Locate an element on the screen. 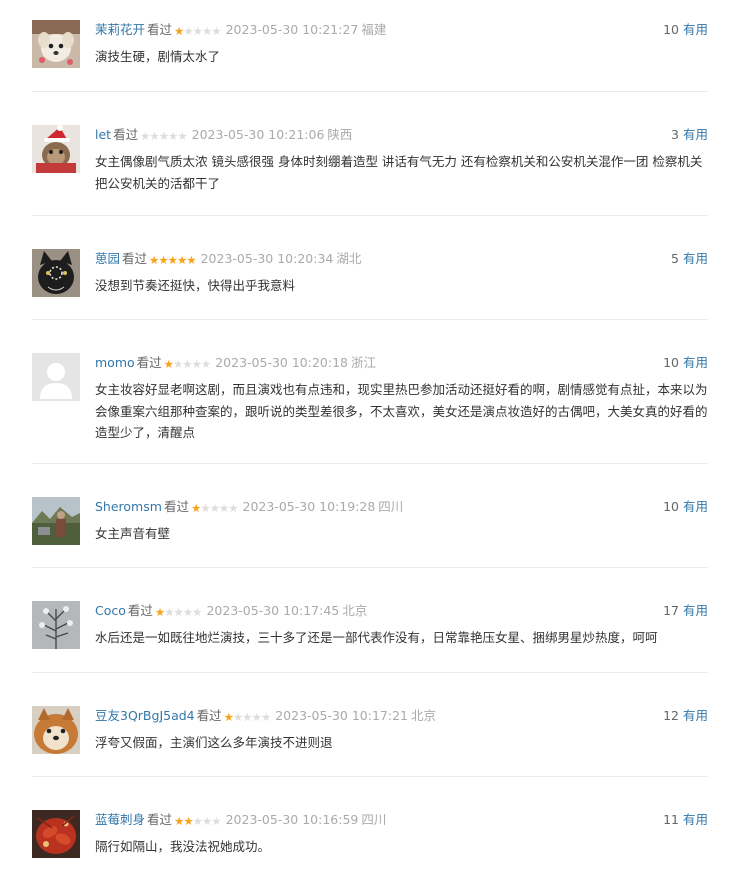 The image size is (748, 876). comment-time: 2023-05-30 10:16:59 is located at coordinates (292, 819).